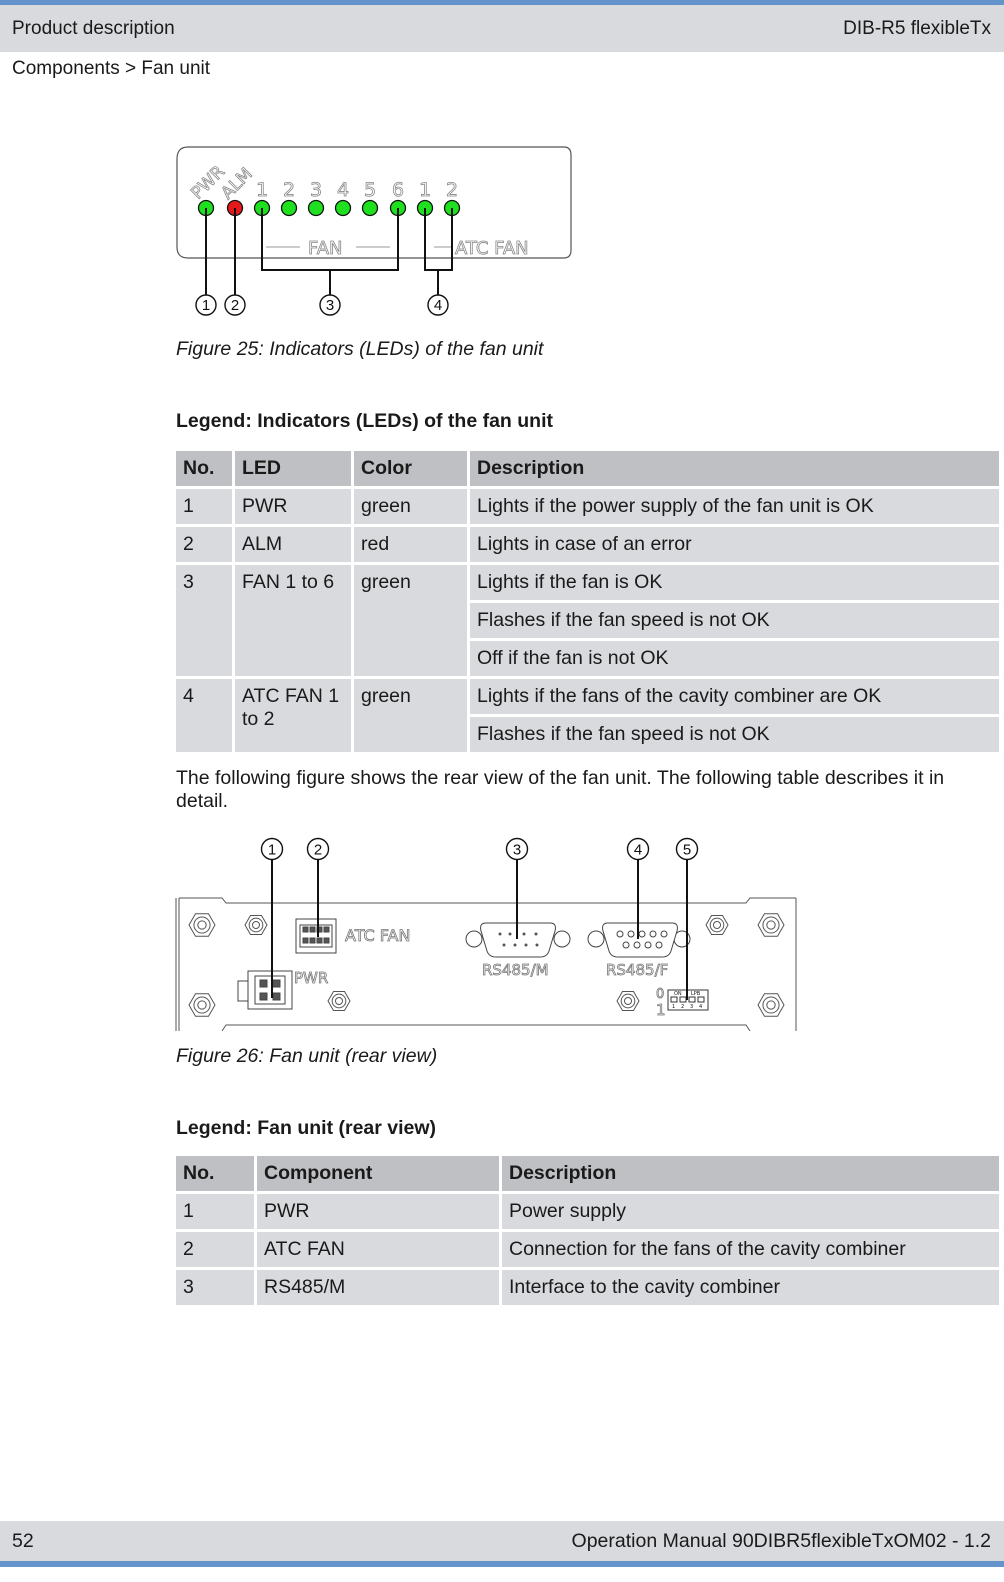 The width and height of the screenshot is (1004, 1582). Describe the element at coordinates (515, 970) in the screenshot. I see `rs485m-label: RS485/M` at that location.